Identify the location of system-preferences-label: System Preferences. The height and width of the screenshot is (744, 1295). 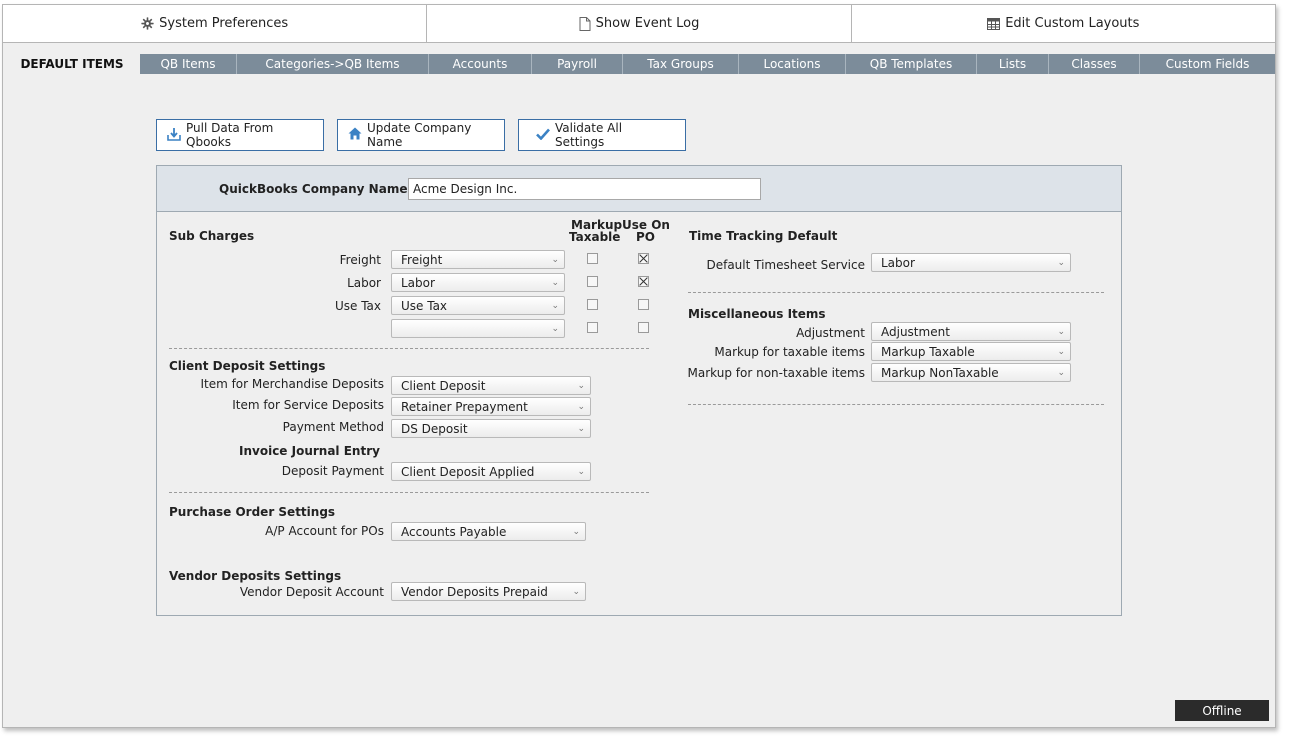
(224, 23).